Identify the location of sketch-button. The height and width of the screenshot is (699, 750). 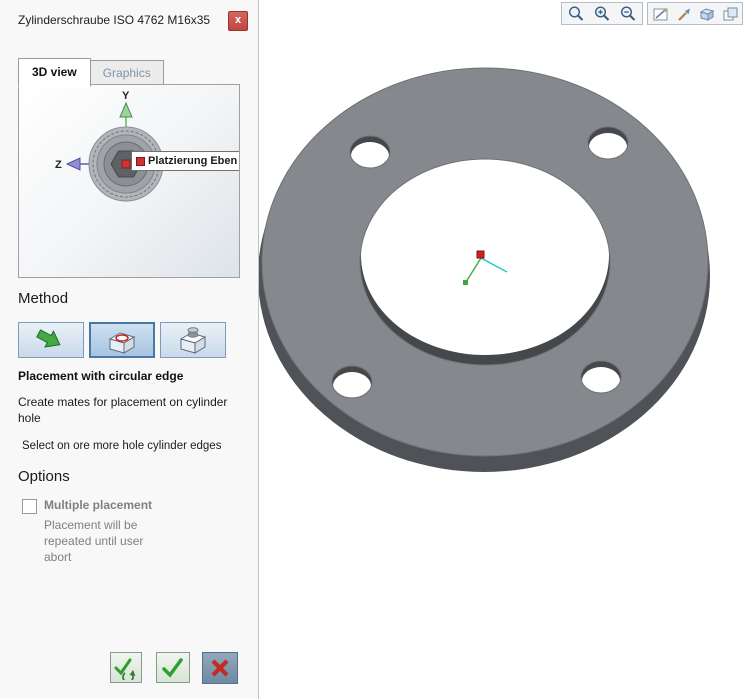
(660, 13).